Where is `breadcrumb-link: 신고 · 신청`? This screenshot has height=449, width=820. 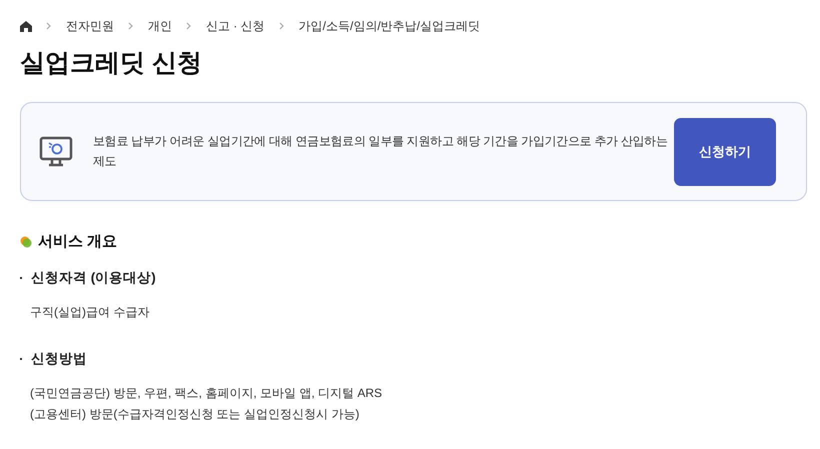 breadcrumb-link: 신고 · 신청 is located at coordinates (235, 26).